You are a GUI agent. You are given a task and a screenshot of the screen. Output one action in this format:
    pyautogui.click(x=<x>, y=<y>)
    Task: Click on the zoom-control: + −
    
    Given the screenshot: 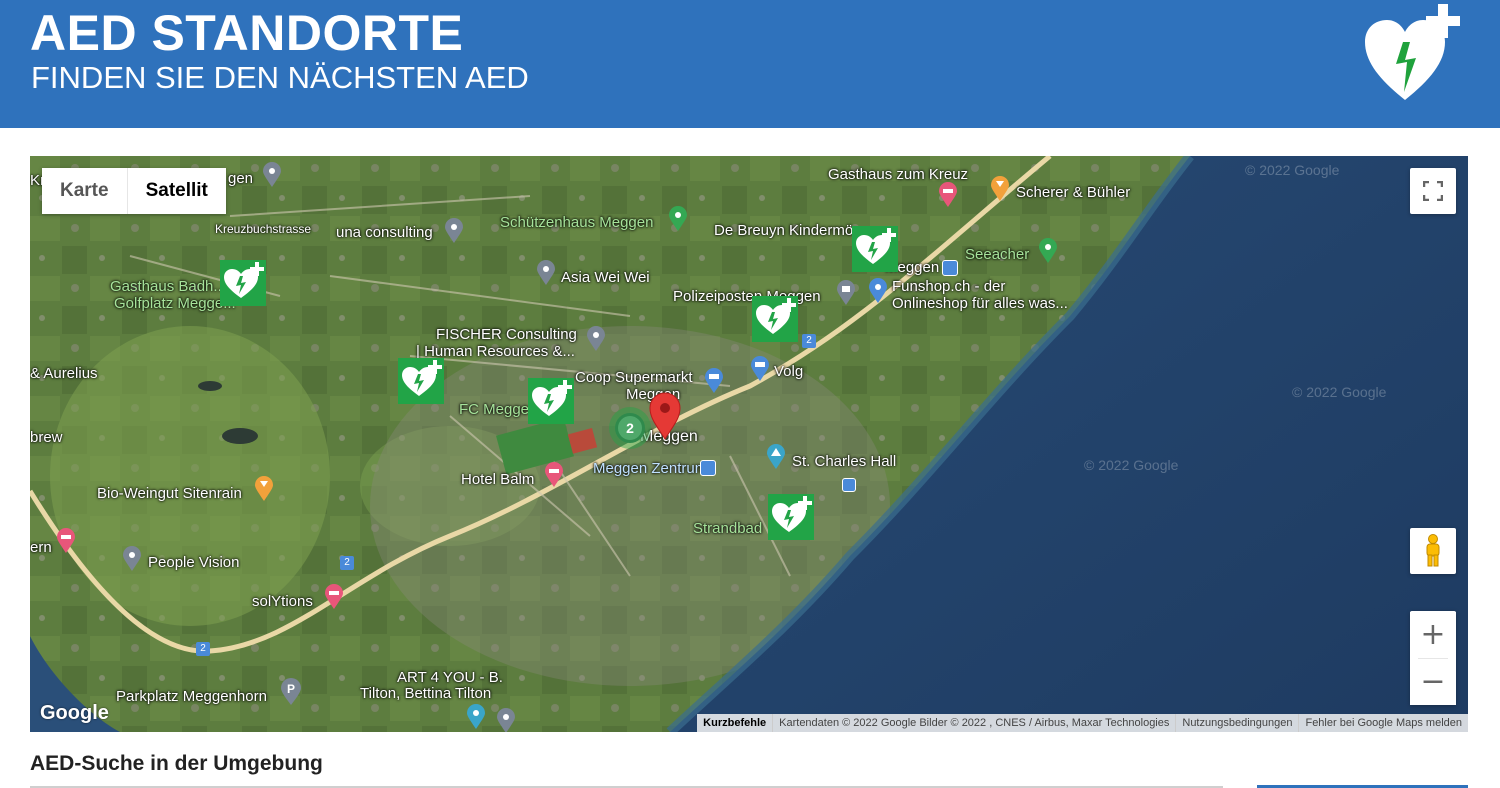 What is the action you would take?
    pyautogui.click(x=1433, y=658)
    